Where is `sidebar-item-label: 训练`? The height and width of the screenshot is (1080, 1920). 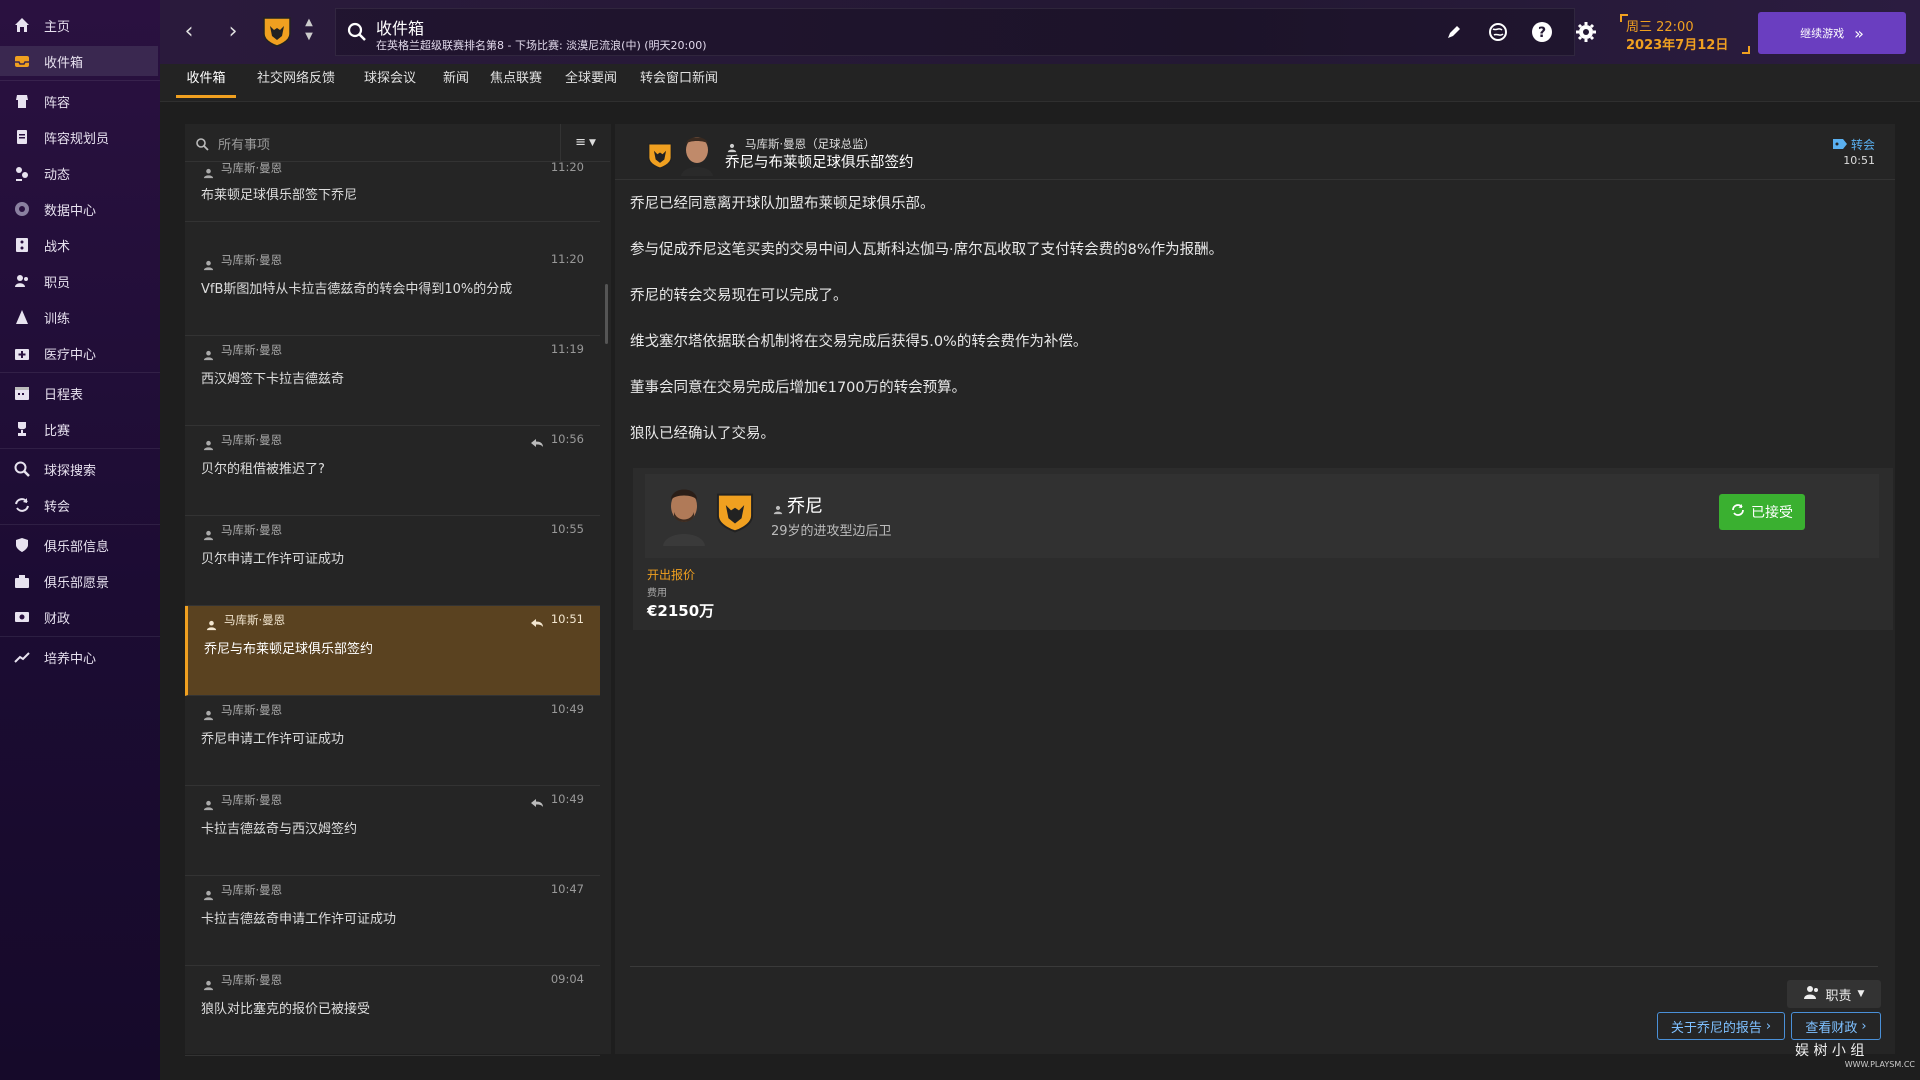
sidebar-item-label: 训练 is located at coordinates (57, 319).